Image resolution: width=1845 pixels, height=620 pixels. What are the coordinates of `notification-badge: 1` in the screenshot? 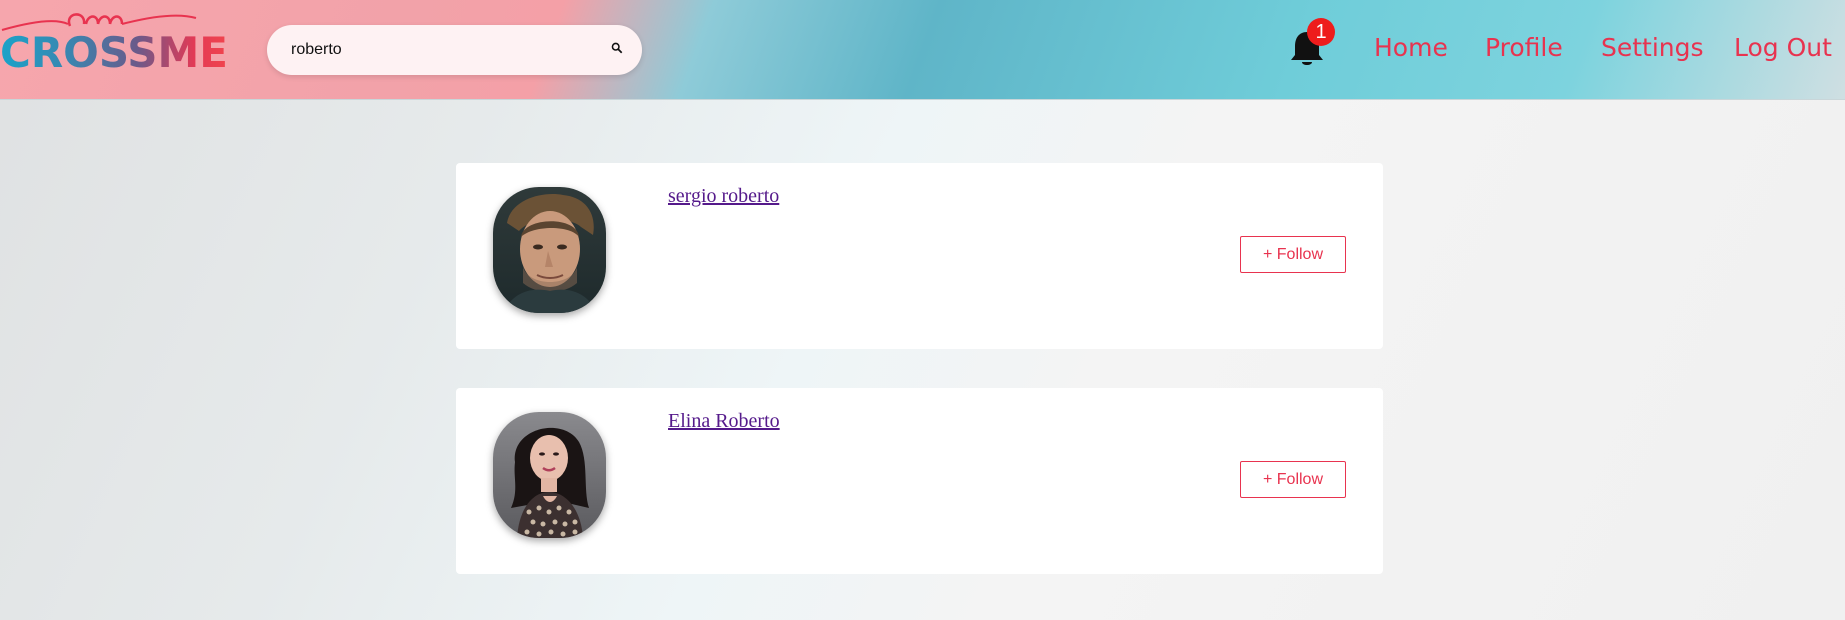 It's located at (1321, 32).